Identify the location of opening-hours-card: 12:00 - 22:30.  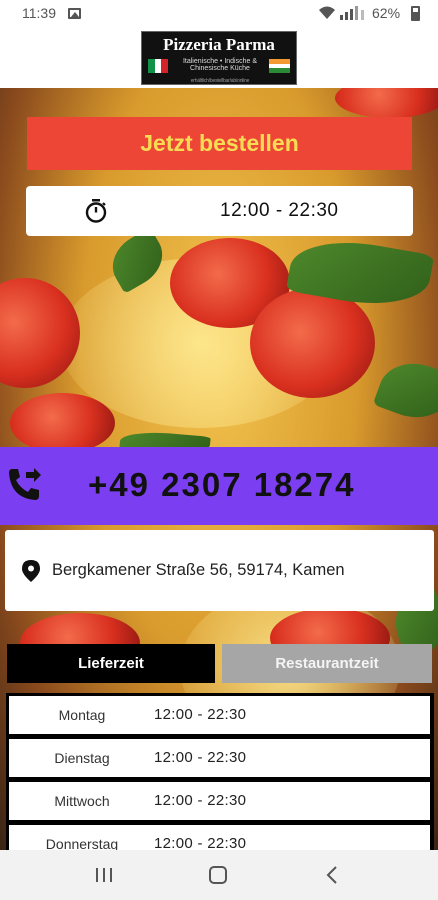
(219, 211).